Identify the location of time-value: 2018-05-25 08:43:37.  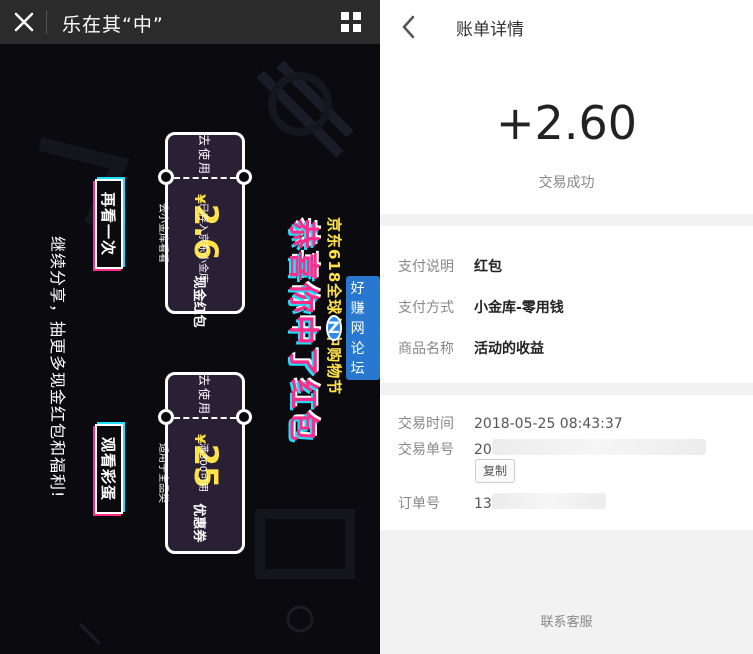
(548, 424).